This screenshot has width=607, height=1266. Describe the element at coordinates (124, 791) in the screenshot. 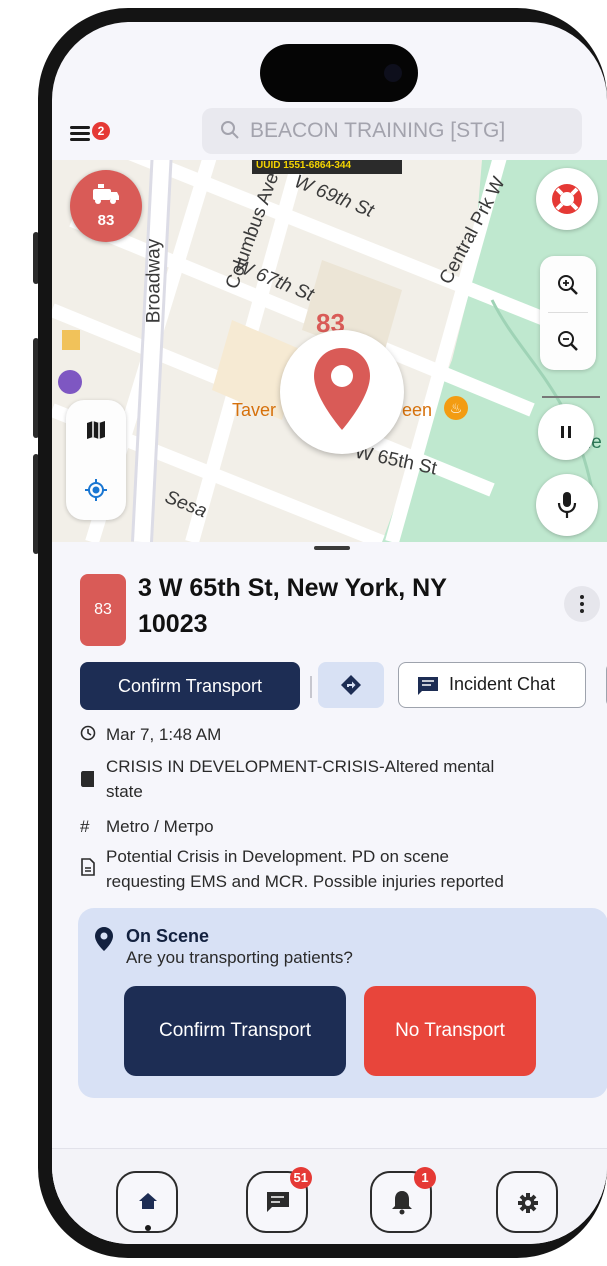

I see `incident-type-line2: state` at that location.